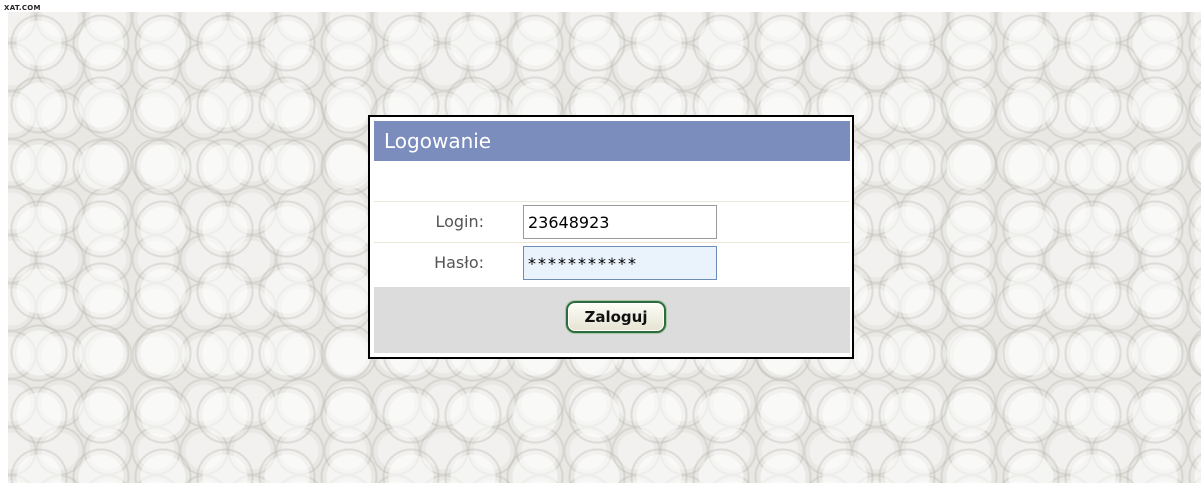 The image size is (1201, 483). What do you see at coordinates (459, 221) in the screenshot?
I see `login-label: Login:` at bounding box center [459, 221].